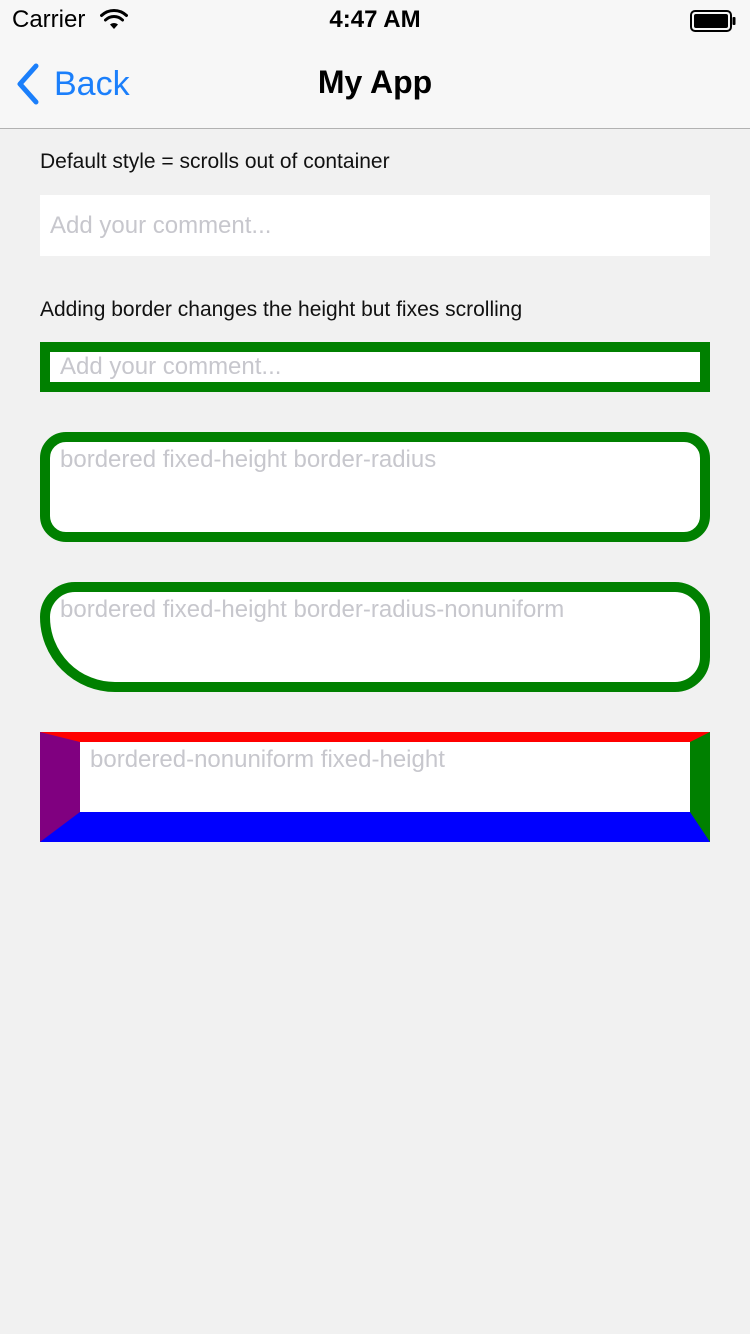 This screenshot has height=1334, width=750. I want to click on caption-default-style: Default style = scrolls out of container, so click(215, 161).